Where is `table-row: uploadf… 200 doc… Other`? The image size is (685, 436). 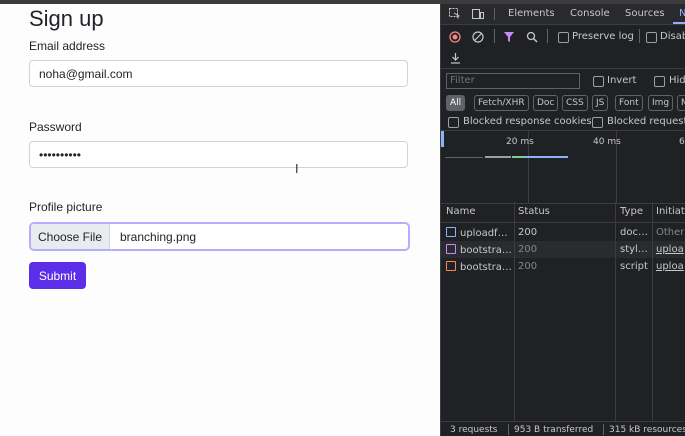 table-row: uploadf… 200 doc… Other is located at coordinates (563, 232).